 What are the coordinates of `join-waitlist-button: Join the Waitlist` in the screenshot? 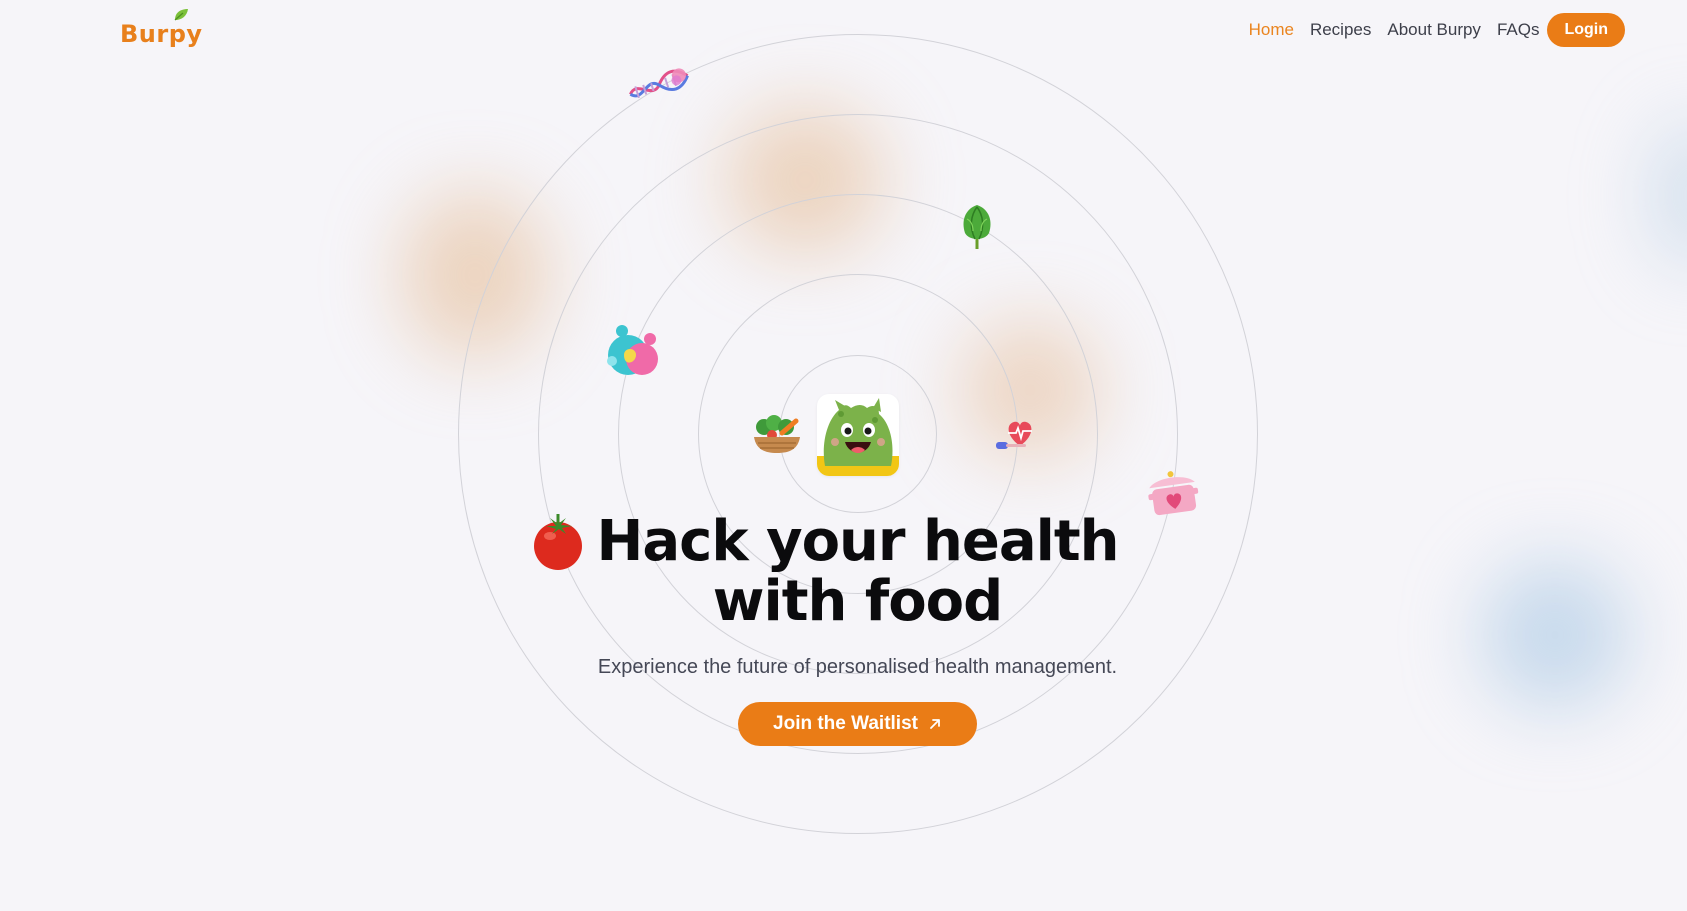 It's located at (857, 724).